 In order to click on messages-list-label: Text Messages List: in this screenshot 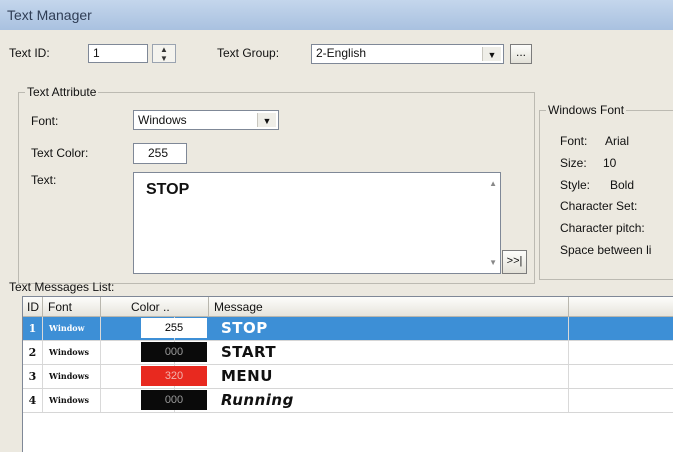, I will do `click(62, 287)`.